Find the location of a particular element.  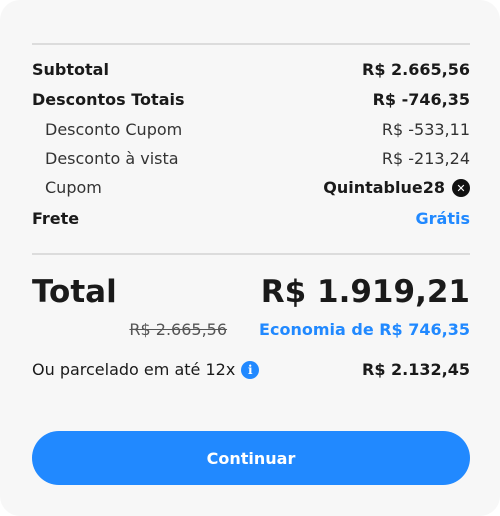

coupon-value: Quintablue28 ✕ is located at coordinates (396, 188).